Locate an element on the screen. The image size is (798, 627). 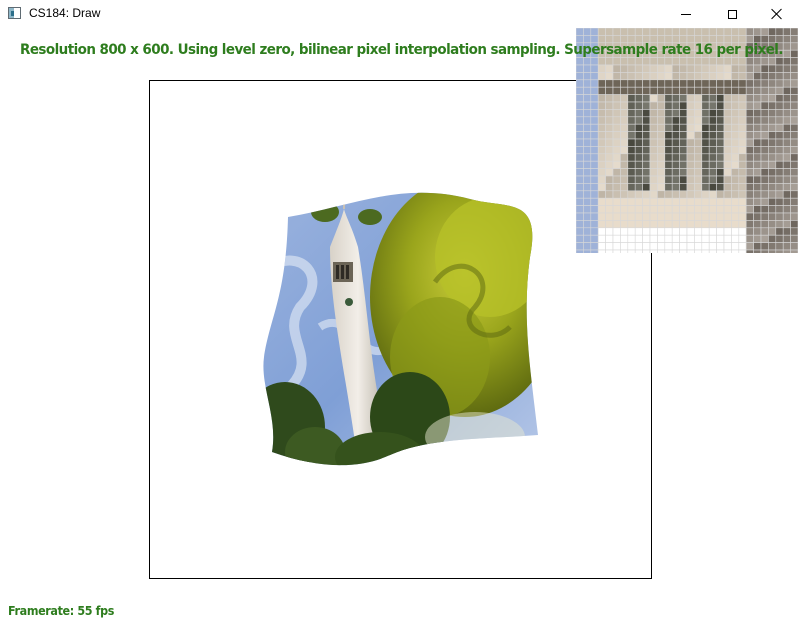
minimize-icon is located at coordinates (686, 14).